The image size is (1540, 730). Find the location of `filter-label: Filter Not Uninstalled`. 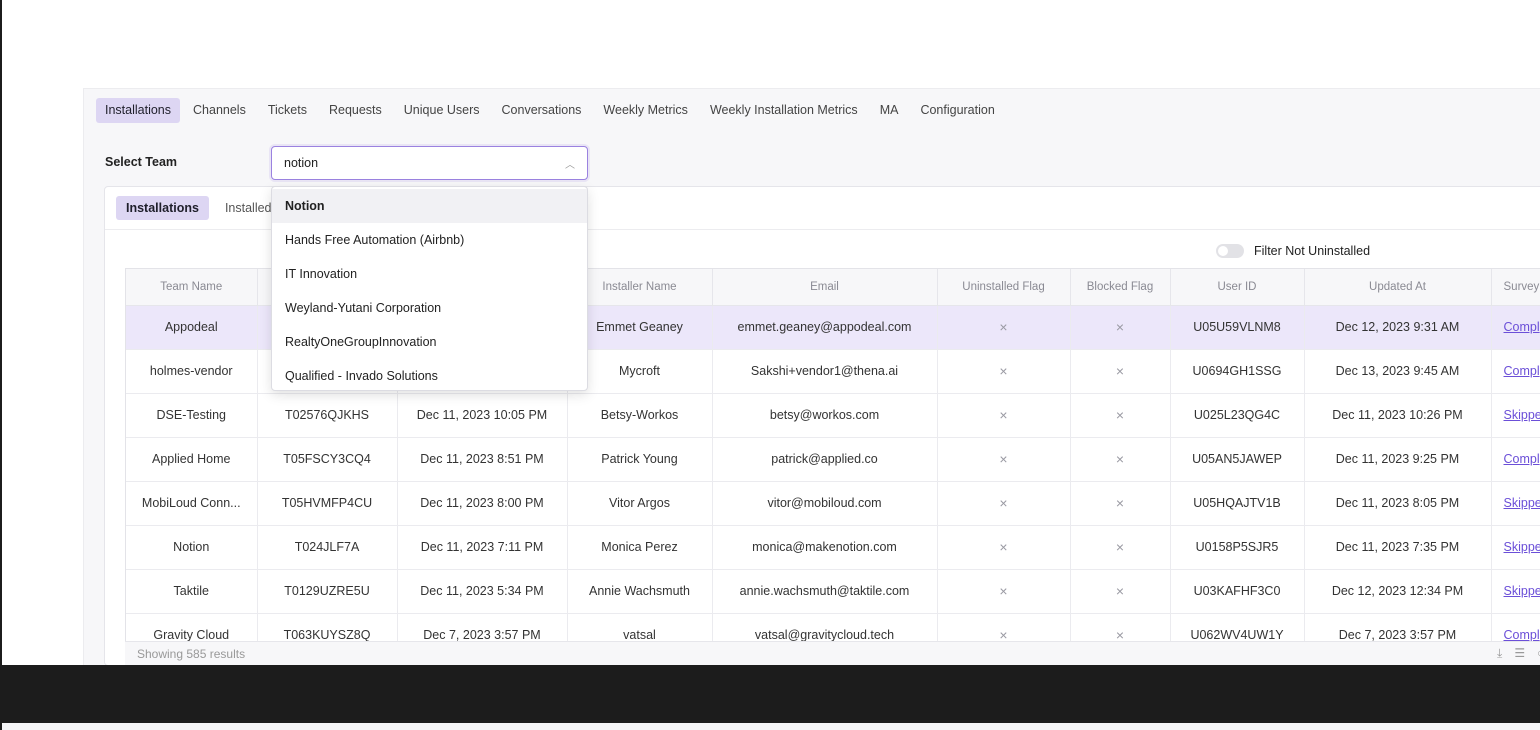

filter-label: Filter Not Uninstalled is located at coordinates (1312, 251).